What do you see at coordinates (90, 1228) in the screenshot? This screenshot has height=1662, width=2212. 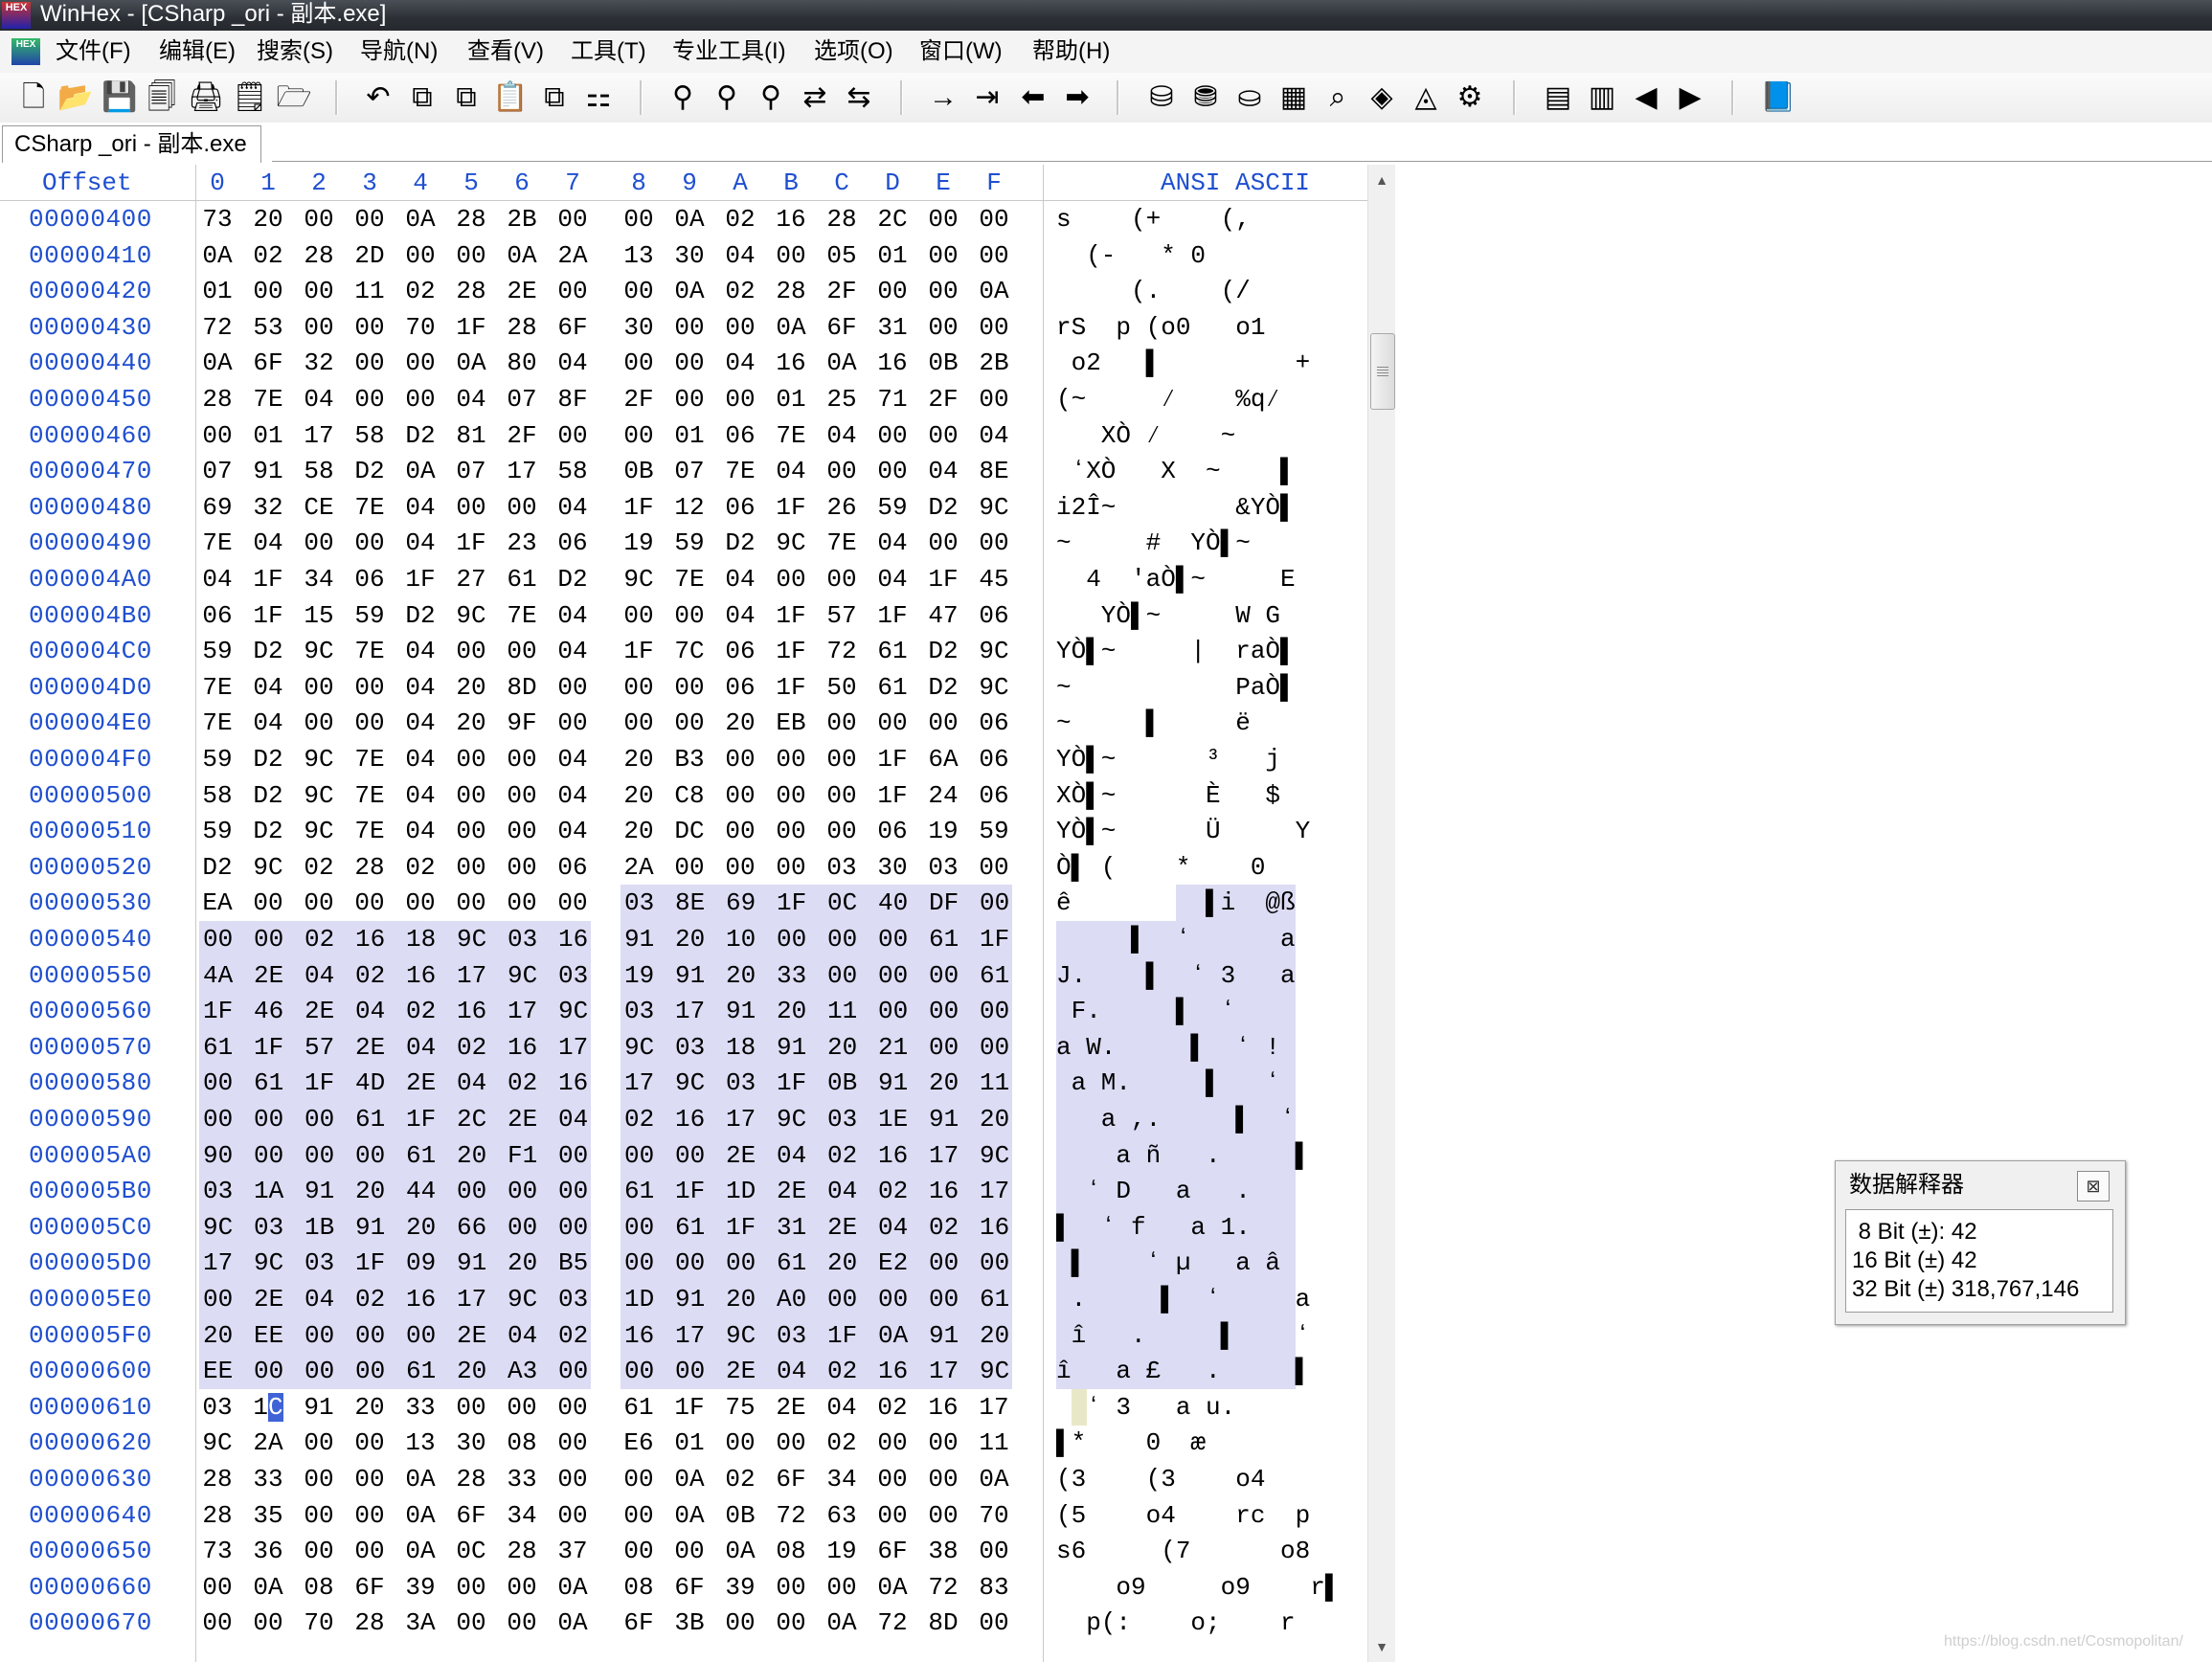 I see `row-offset: 000005C0` at bounding box center [90, 1228].